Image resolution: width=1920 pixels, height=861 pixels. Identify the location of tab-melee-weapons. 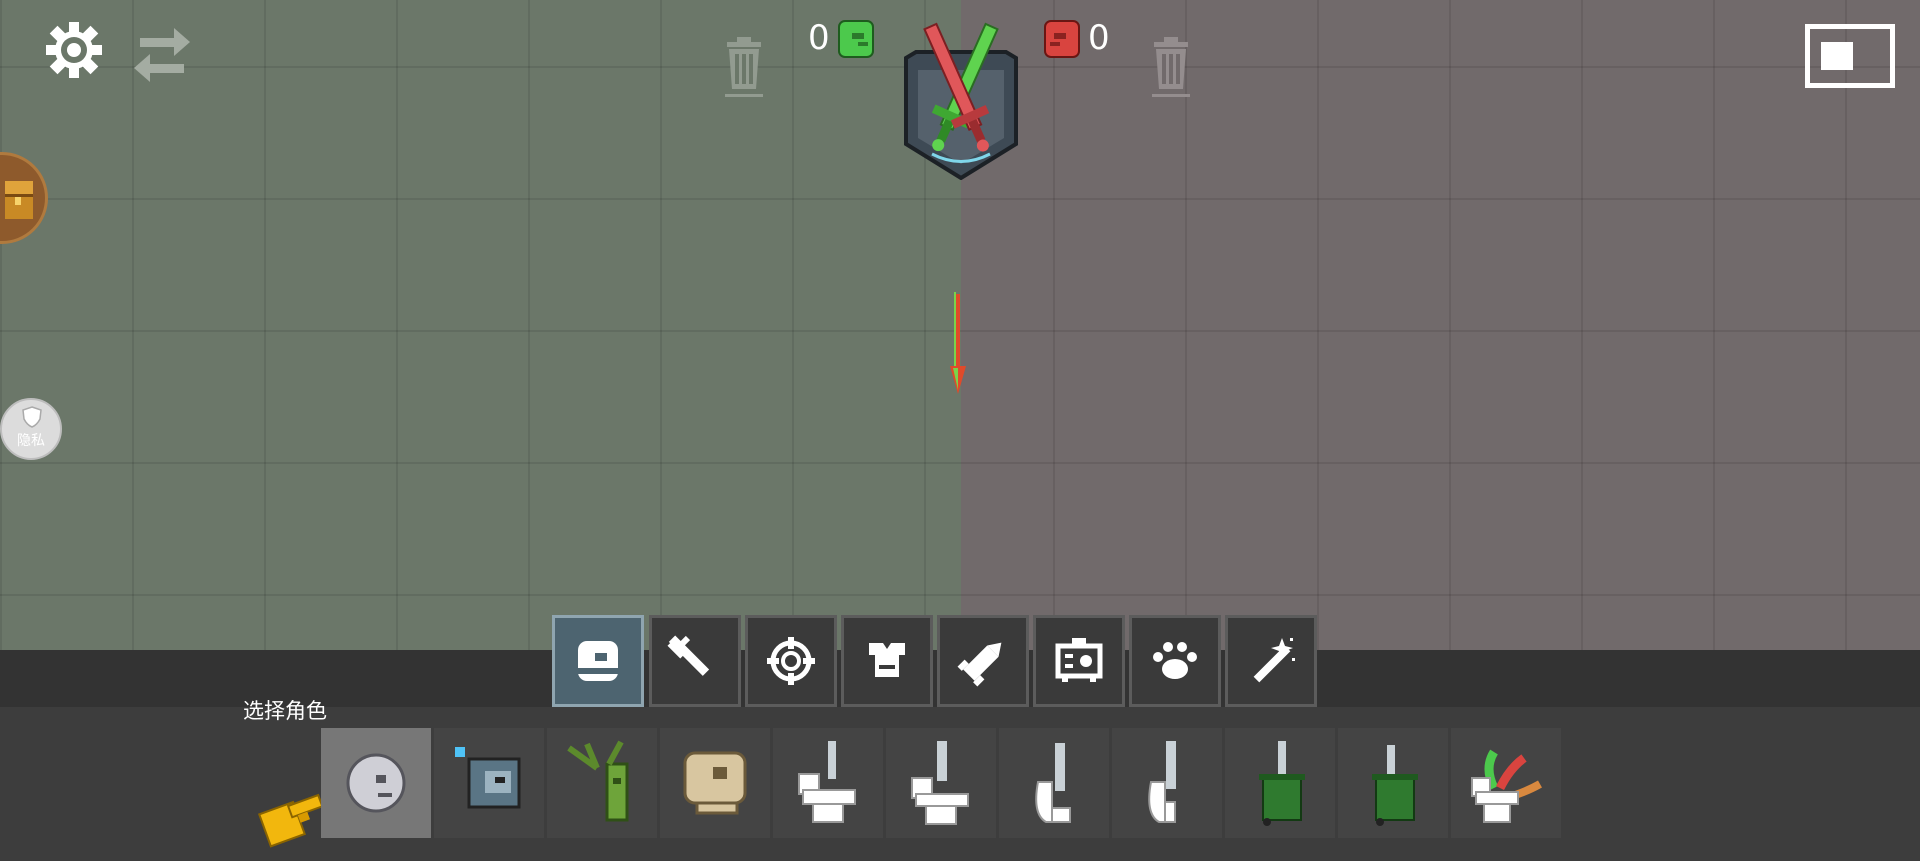
(695, 661).